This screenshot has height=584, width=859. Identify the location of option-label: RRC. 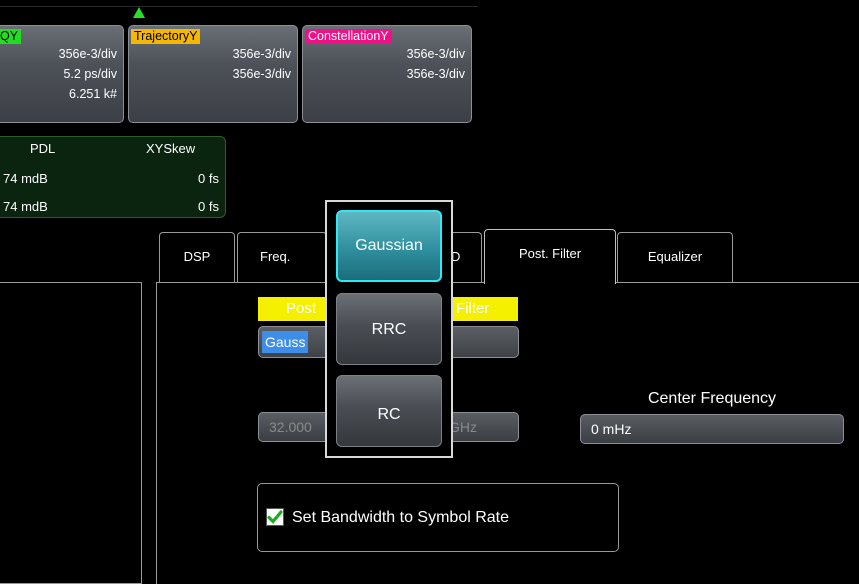
(389, 329).